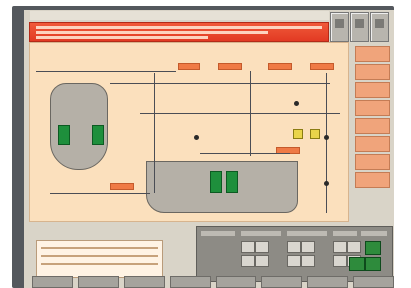 The image size is (411, 288). What do you see at coordinates (294, 254) in the screenshot?
I see `control-panel` at bounding box center [294, 254].